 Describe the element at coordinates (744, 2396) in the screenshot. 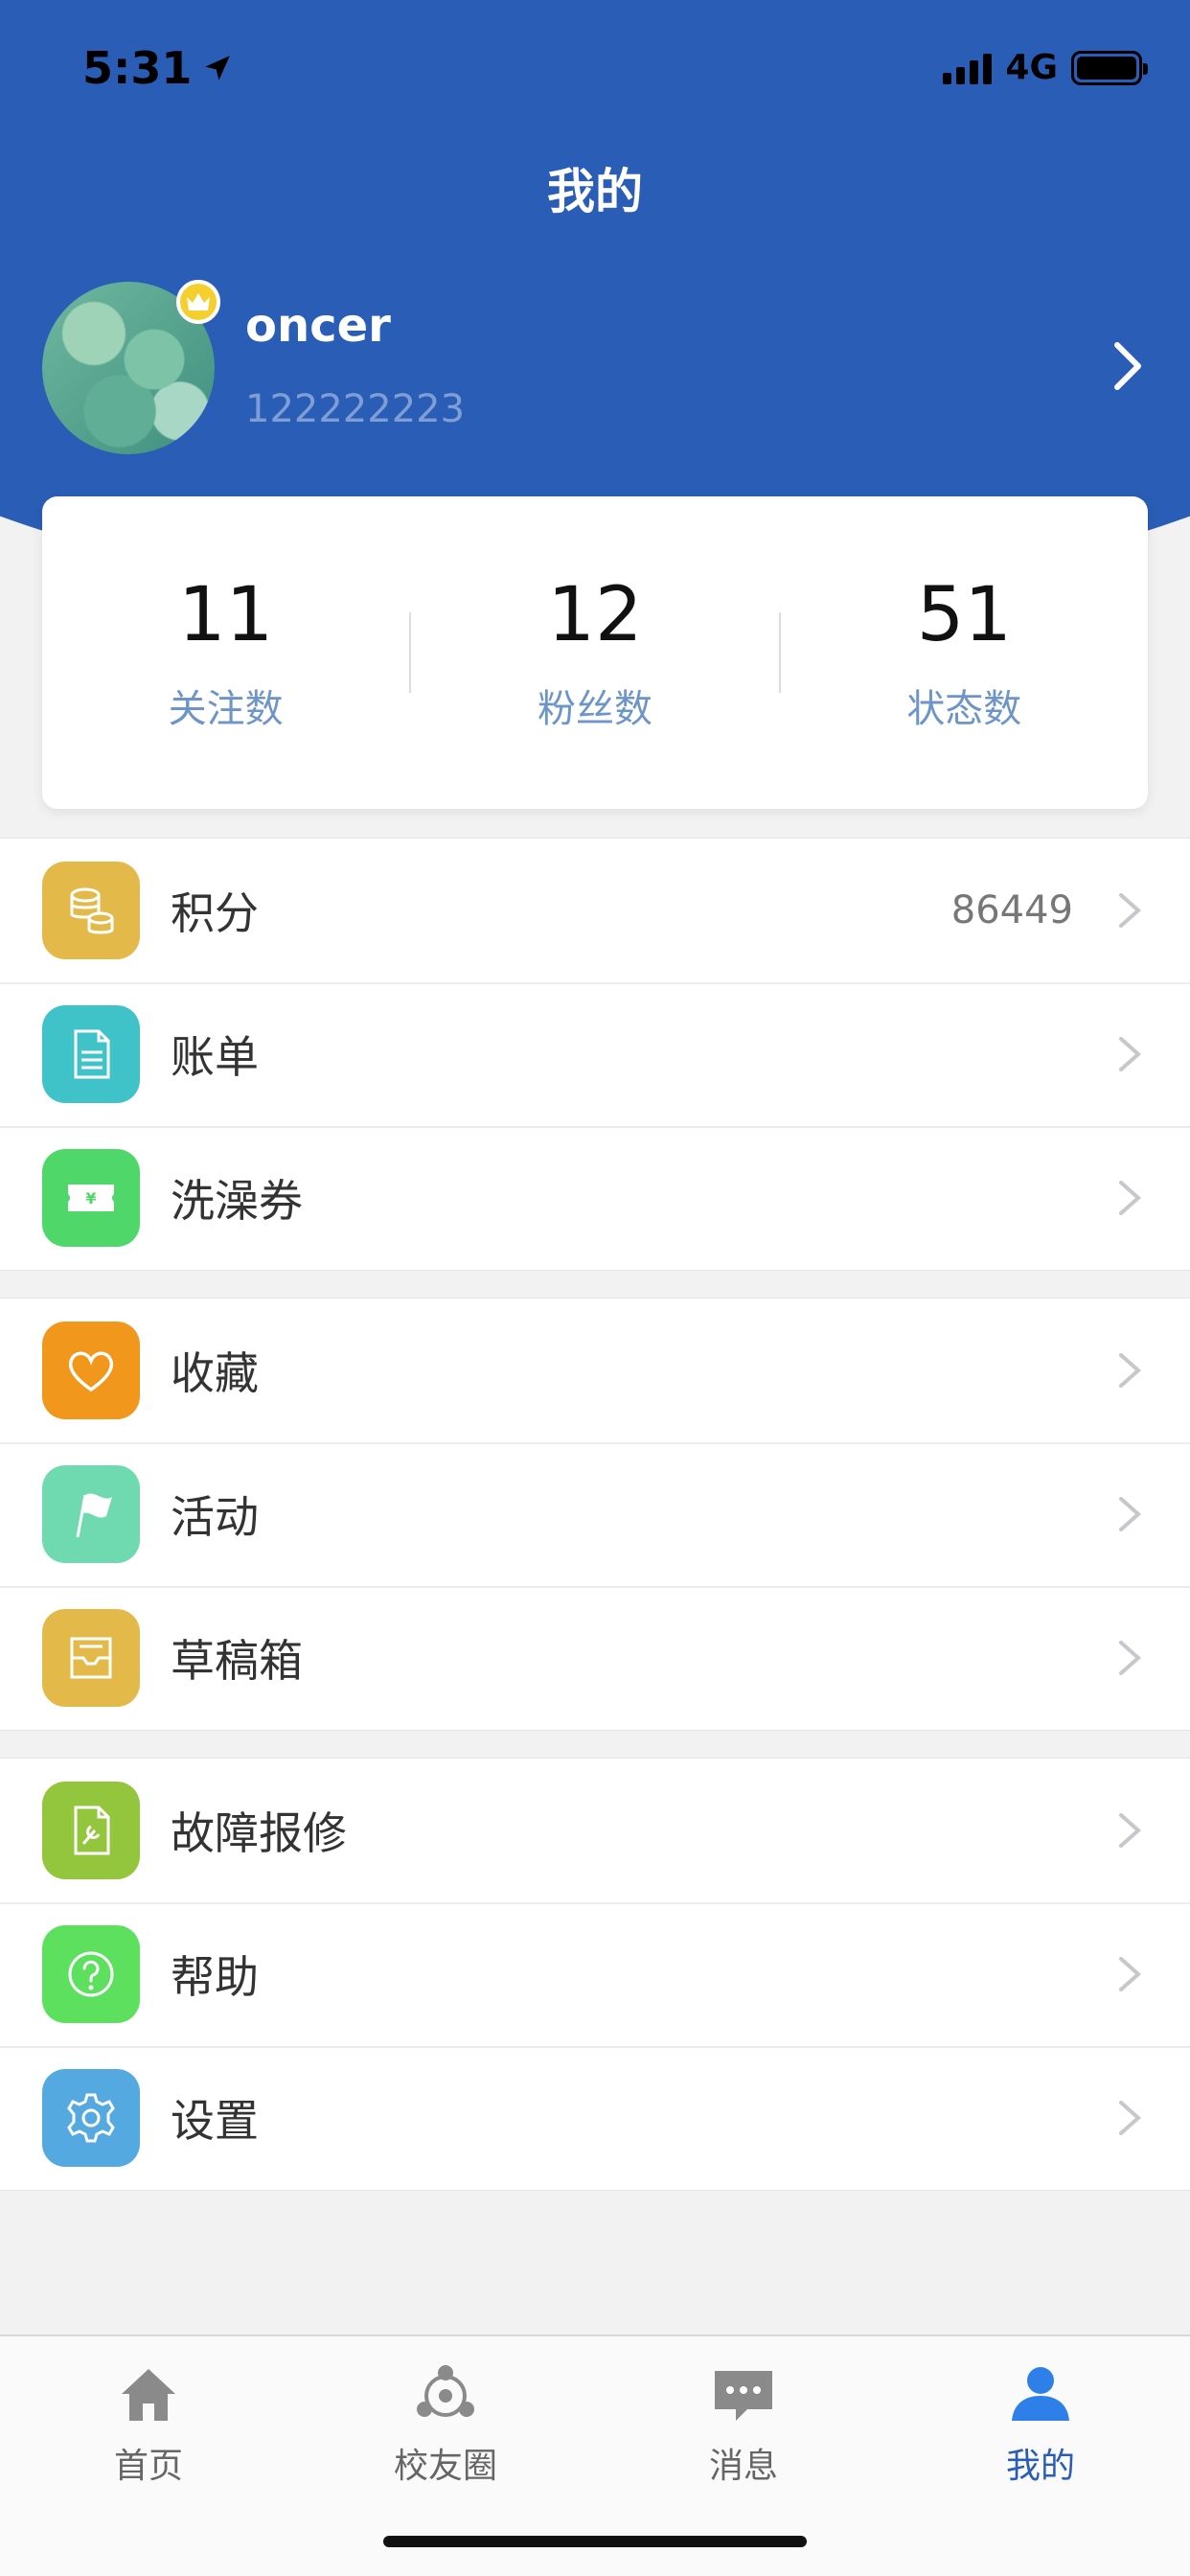

I see `message-icon` at that location.